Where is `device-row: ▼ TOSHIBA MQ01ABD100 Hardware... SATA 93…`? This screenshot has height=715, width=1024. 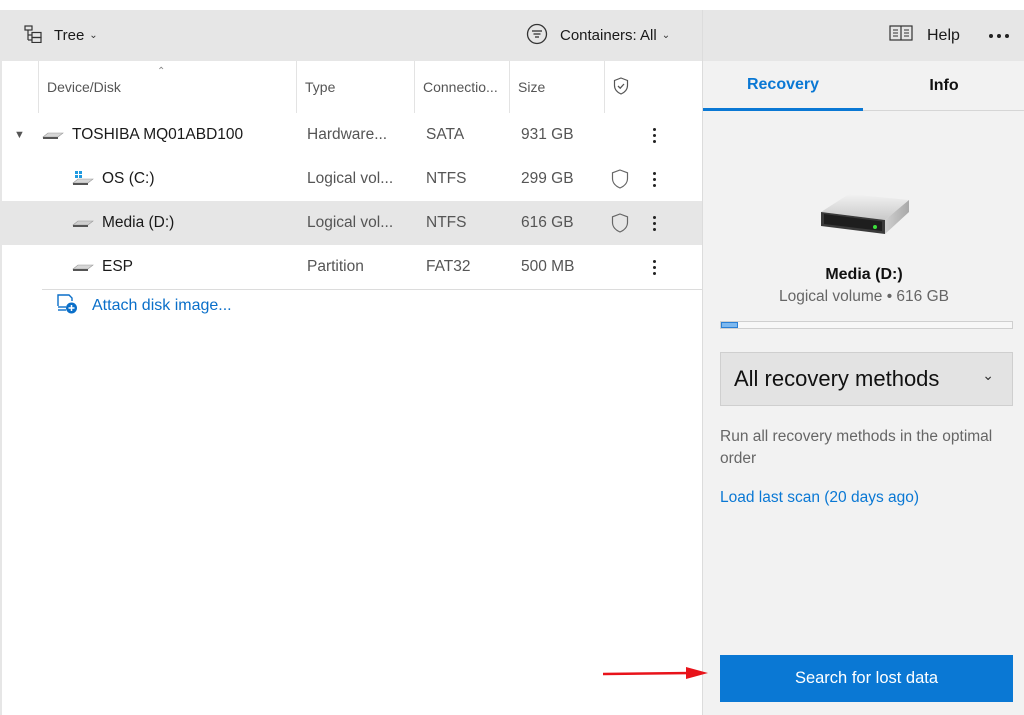 device-row: ▼ TOSHIBA MQ01ABD100 Hardware... SATA 93… is located at coordinates (352, 135).